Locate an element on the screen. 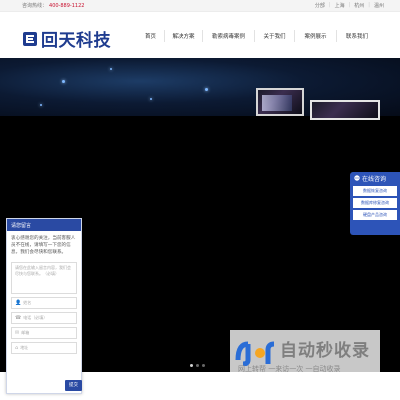 This screenshot has width=400, height=400. hotline-label: 咨询热线： is located at coordinates (35, 6).